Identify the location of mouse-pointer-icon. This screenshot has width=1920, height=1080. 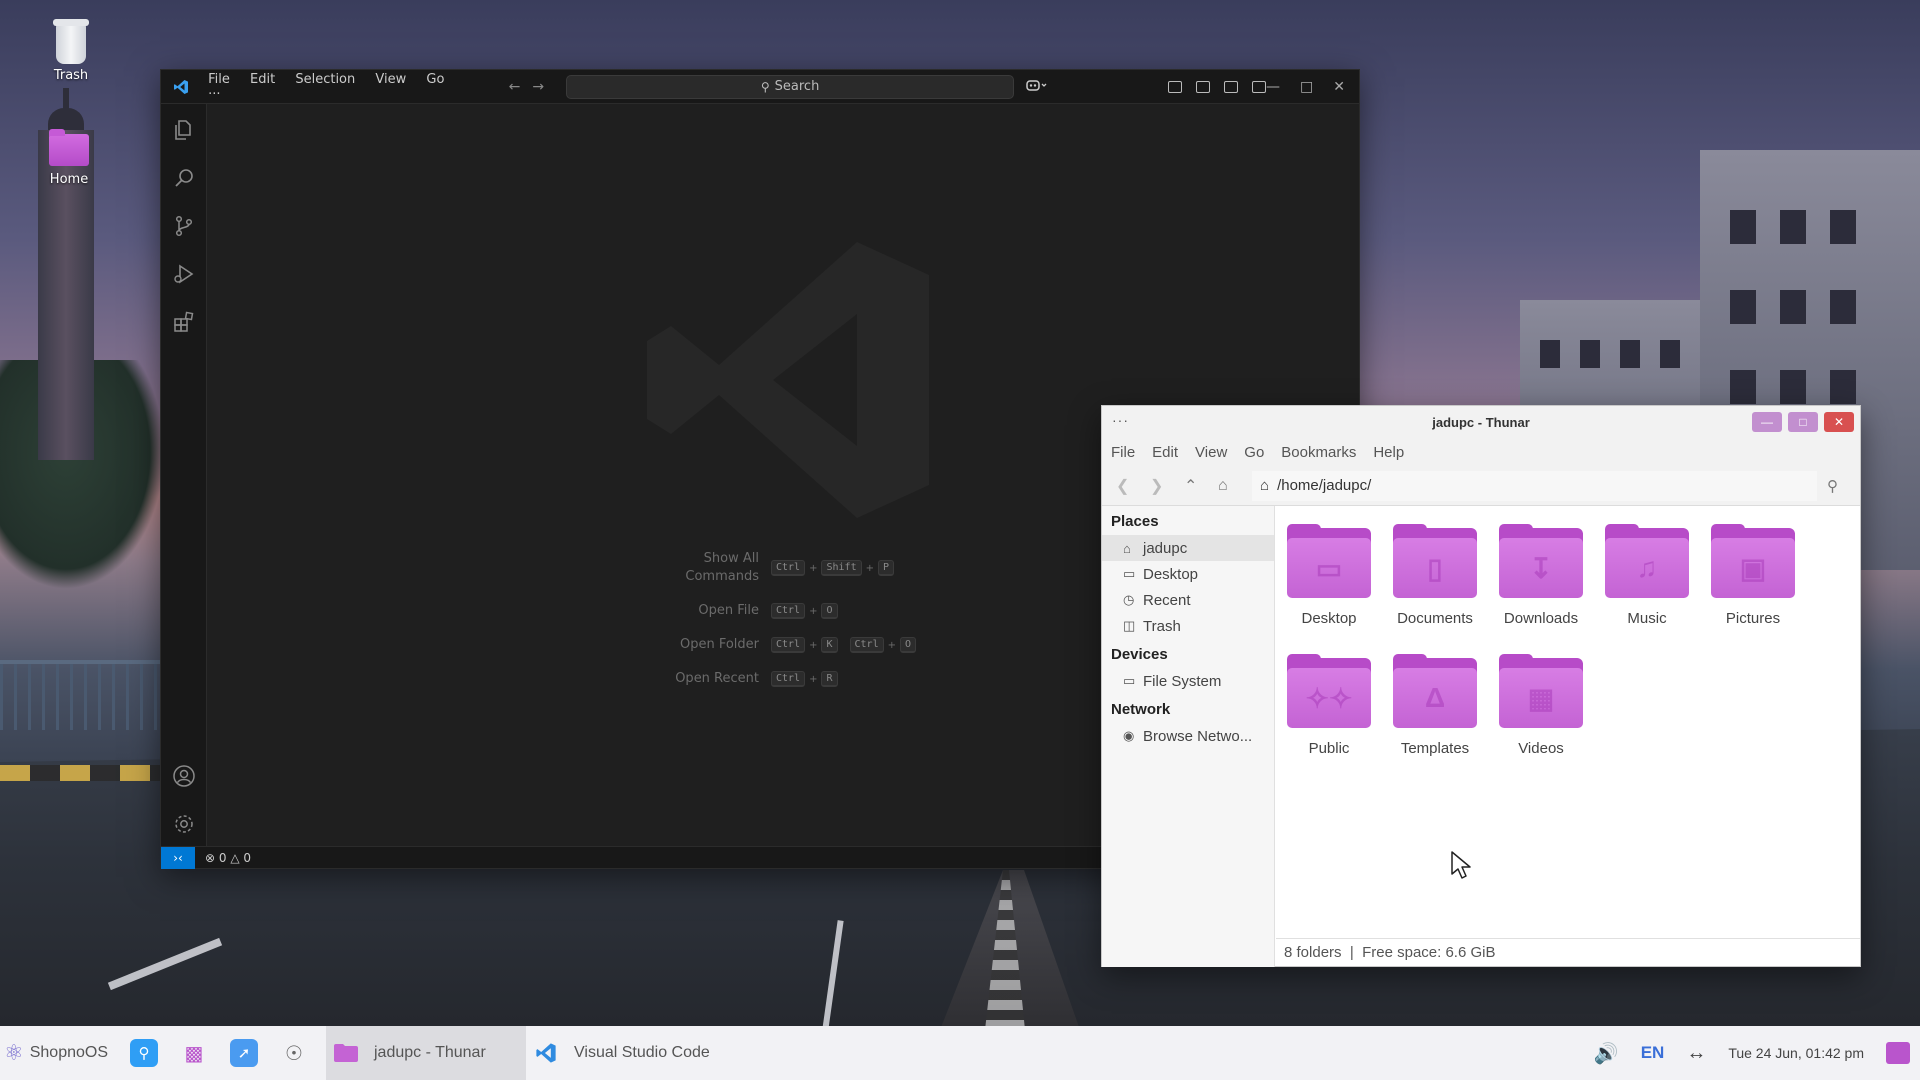
(1461, 865).